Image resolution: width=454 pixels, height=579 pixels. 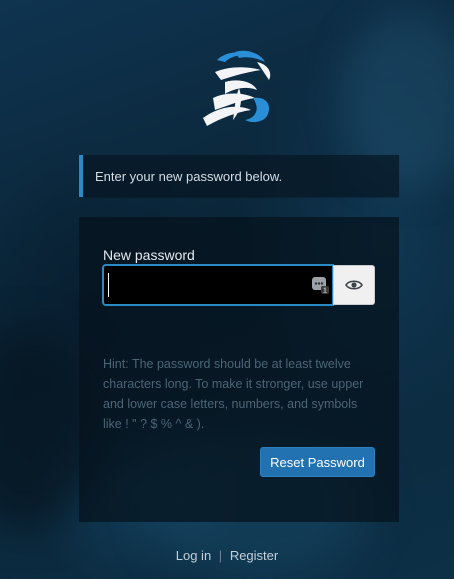 I want to click on info-message: Enter your new password below., so click(x=239, y=176).